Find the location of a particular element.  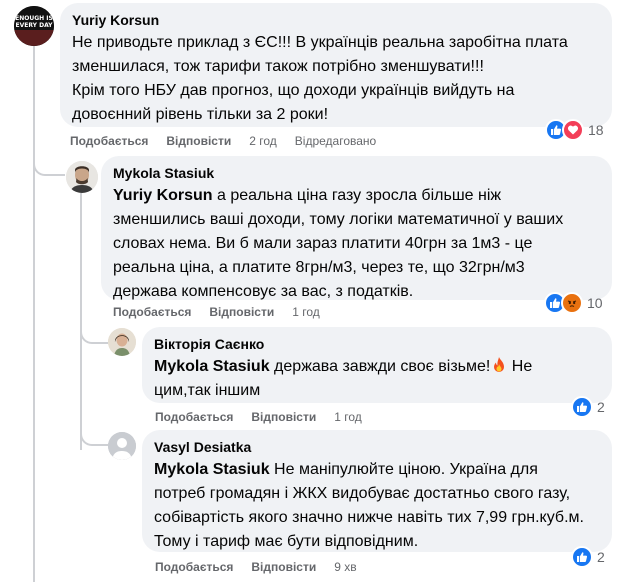

default-avatar-icon is located at coordinates (122, 446).